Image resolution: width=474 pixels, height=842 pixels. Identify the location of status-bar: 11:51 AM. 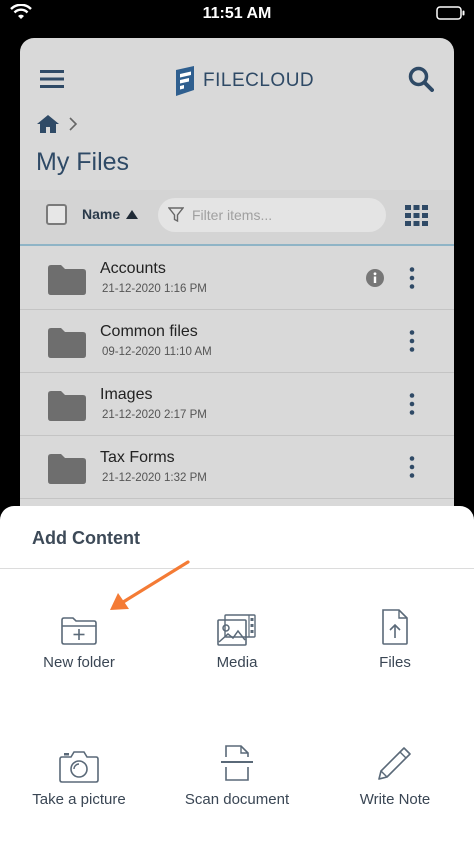
(237, 14).